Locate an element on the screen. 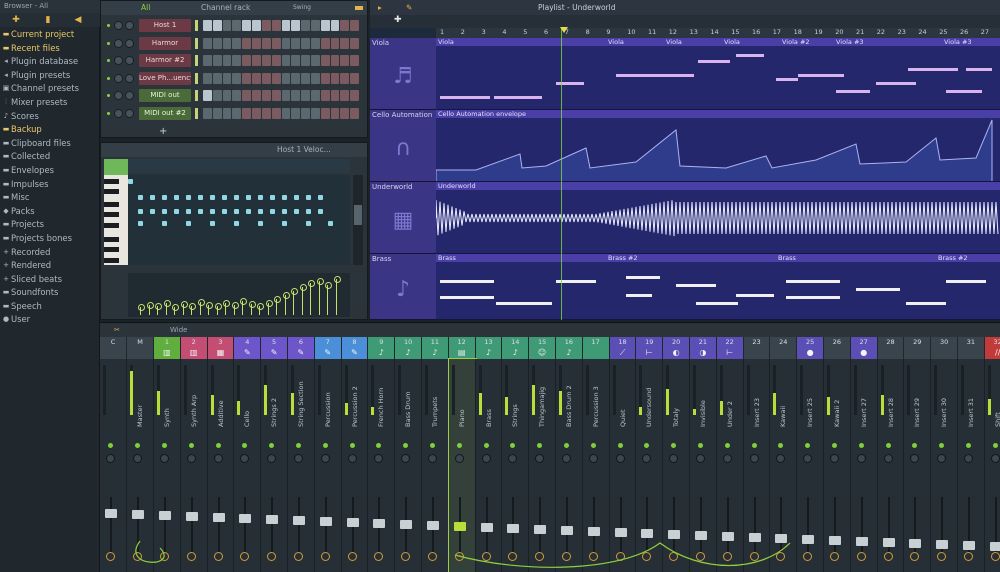 The image size is (1000, 572). mixer-insert-header: 24 is located at coordinates (784, 348).